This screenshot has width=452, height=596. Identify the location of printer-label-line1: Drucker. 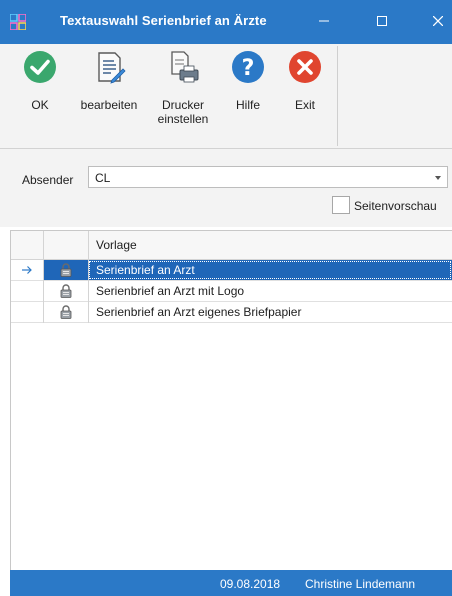
(182, 105).